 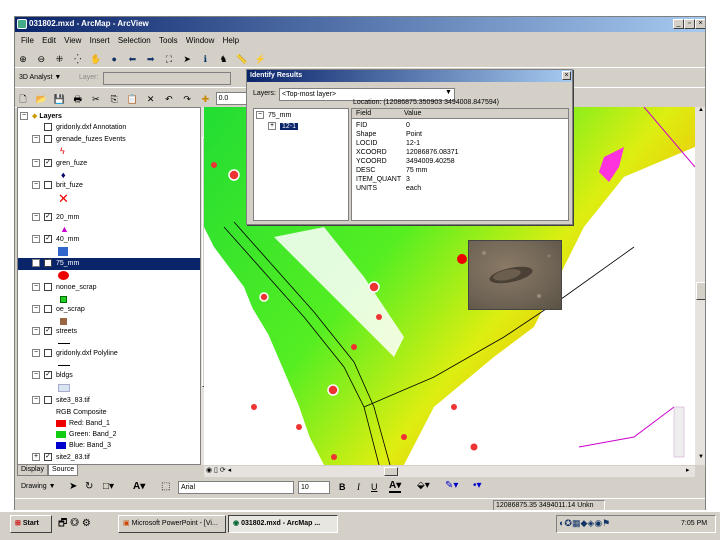 What do you see at coordinates (132, 59) in the screenshot?
I see `back-icon: ⬅` at bounding box center [132, 59].